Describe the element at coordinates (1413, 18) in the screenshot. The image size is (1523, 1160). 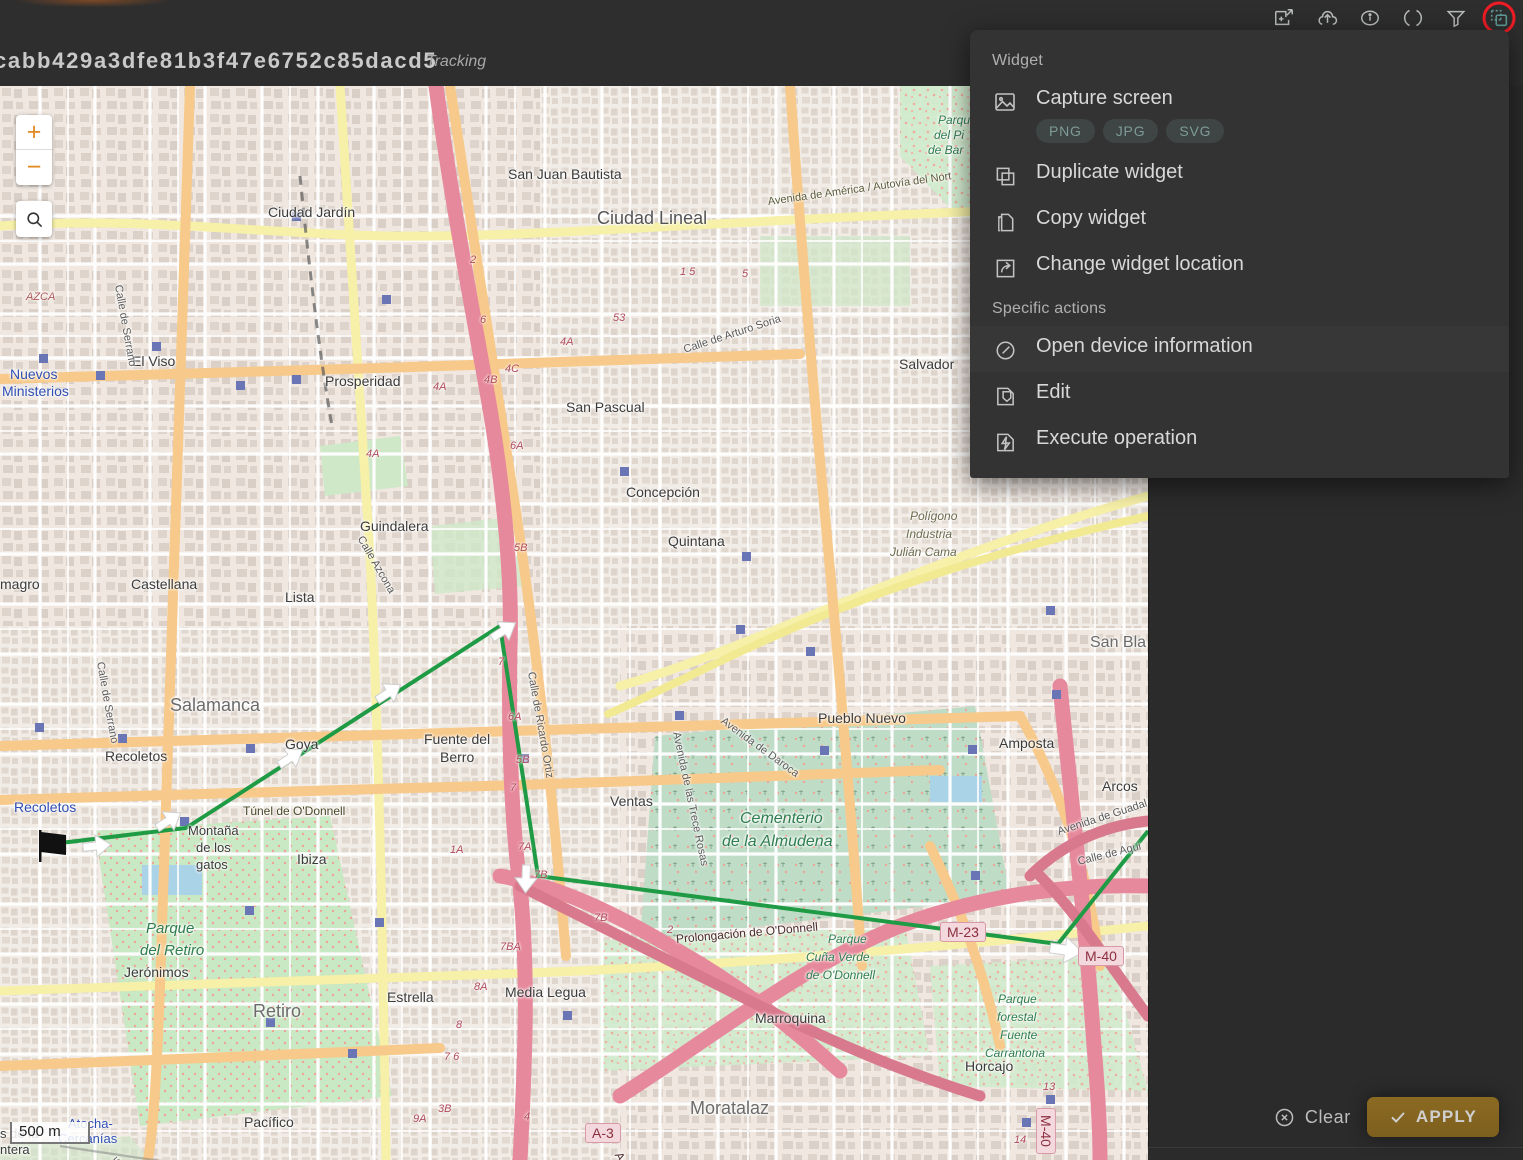
I see `refresh-icon` at that location.